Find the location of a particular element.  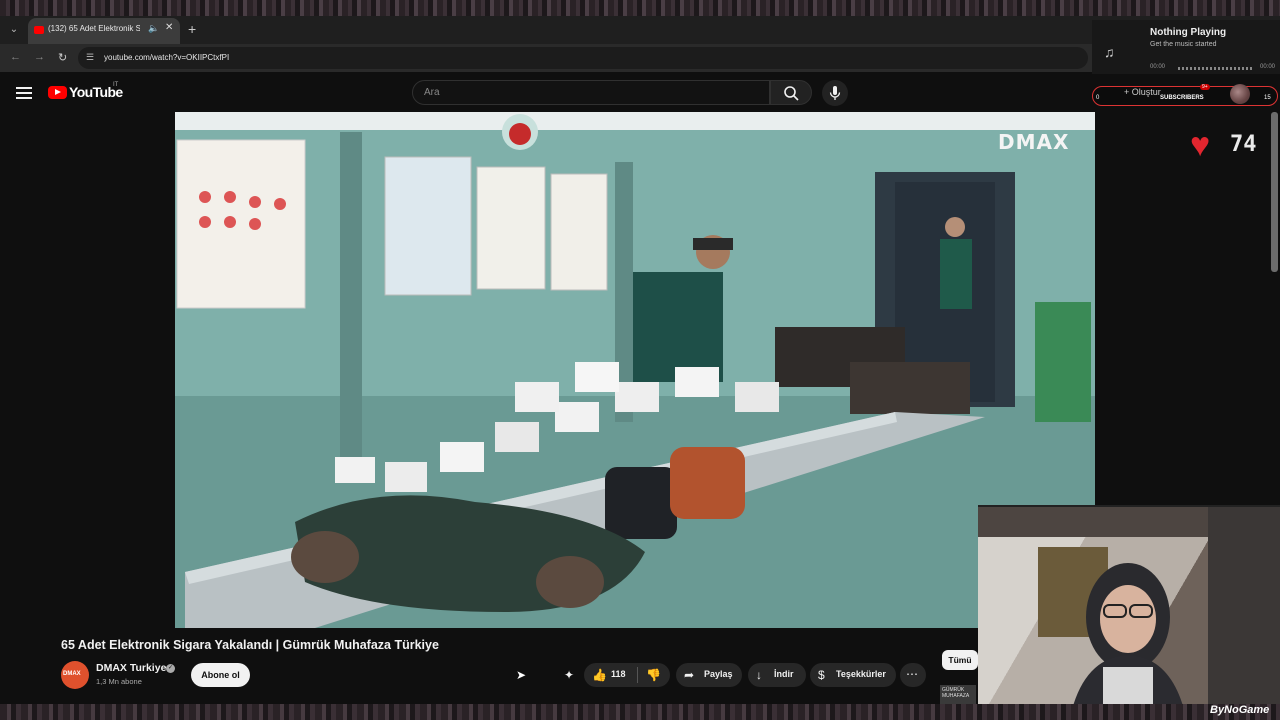

webcam-scene is located at coordinates (1129, 605).